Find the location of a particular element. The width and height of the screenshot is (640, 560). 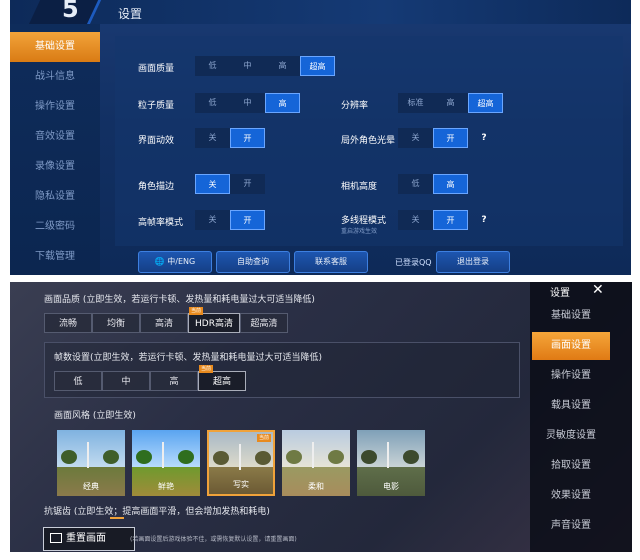

outline-glow-on: 开 is located at coordinates (450, 138).